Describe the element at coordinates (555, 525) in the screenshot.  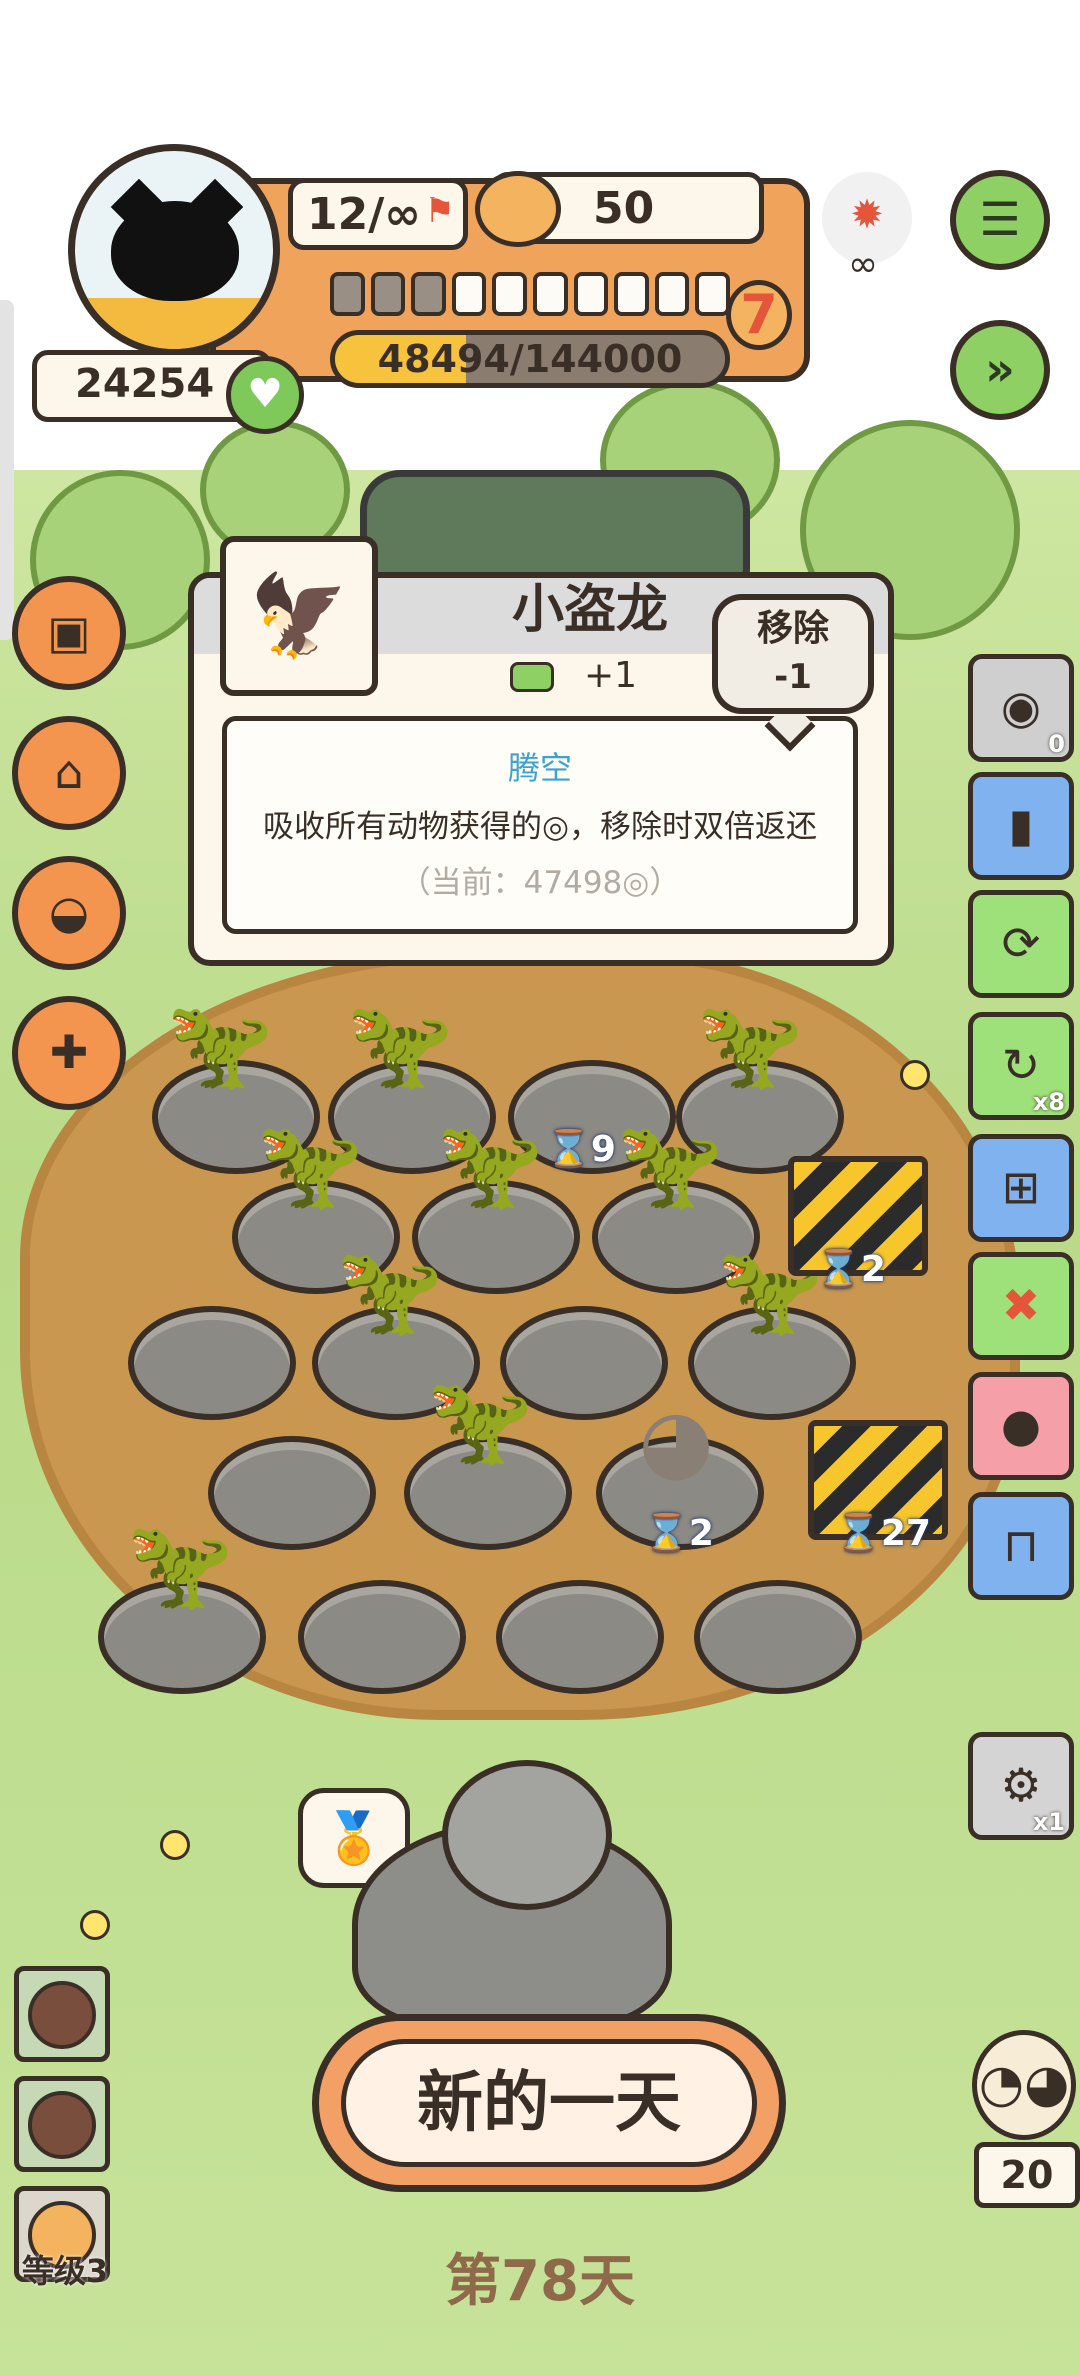
I see `house-roof` at that location.